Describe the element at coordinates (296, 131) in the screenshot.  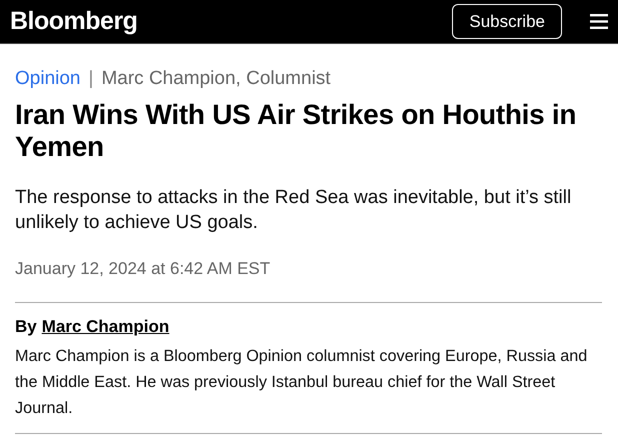
I see `headline: Iran Wins With US Air Strikes on Houthis in Yemen` at that location.